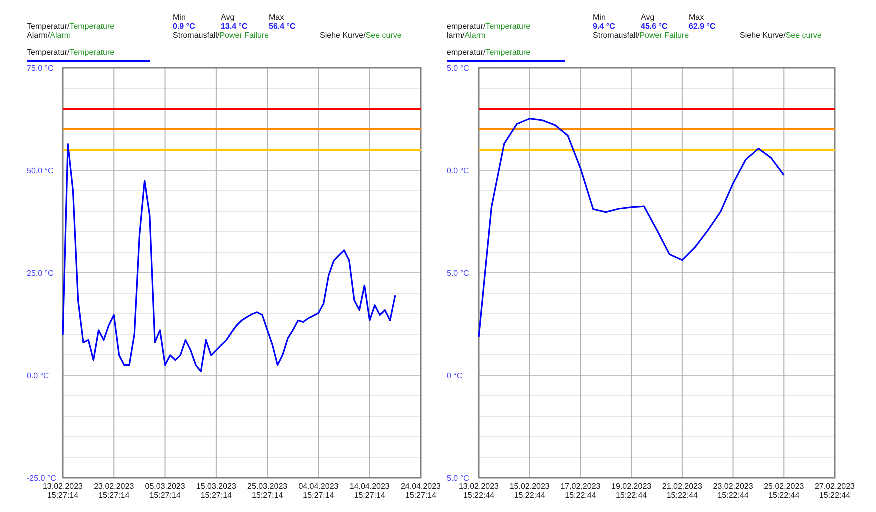  I want to click on stat-value: 0.9 °C, so click(184, 26).